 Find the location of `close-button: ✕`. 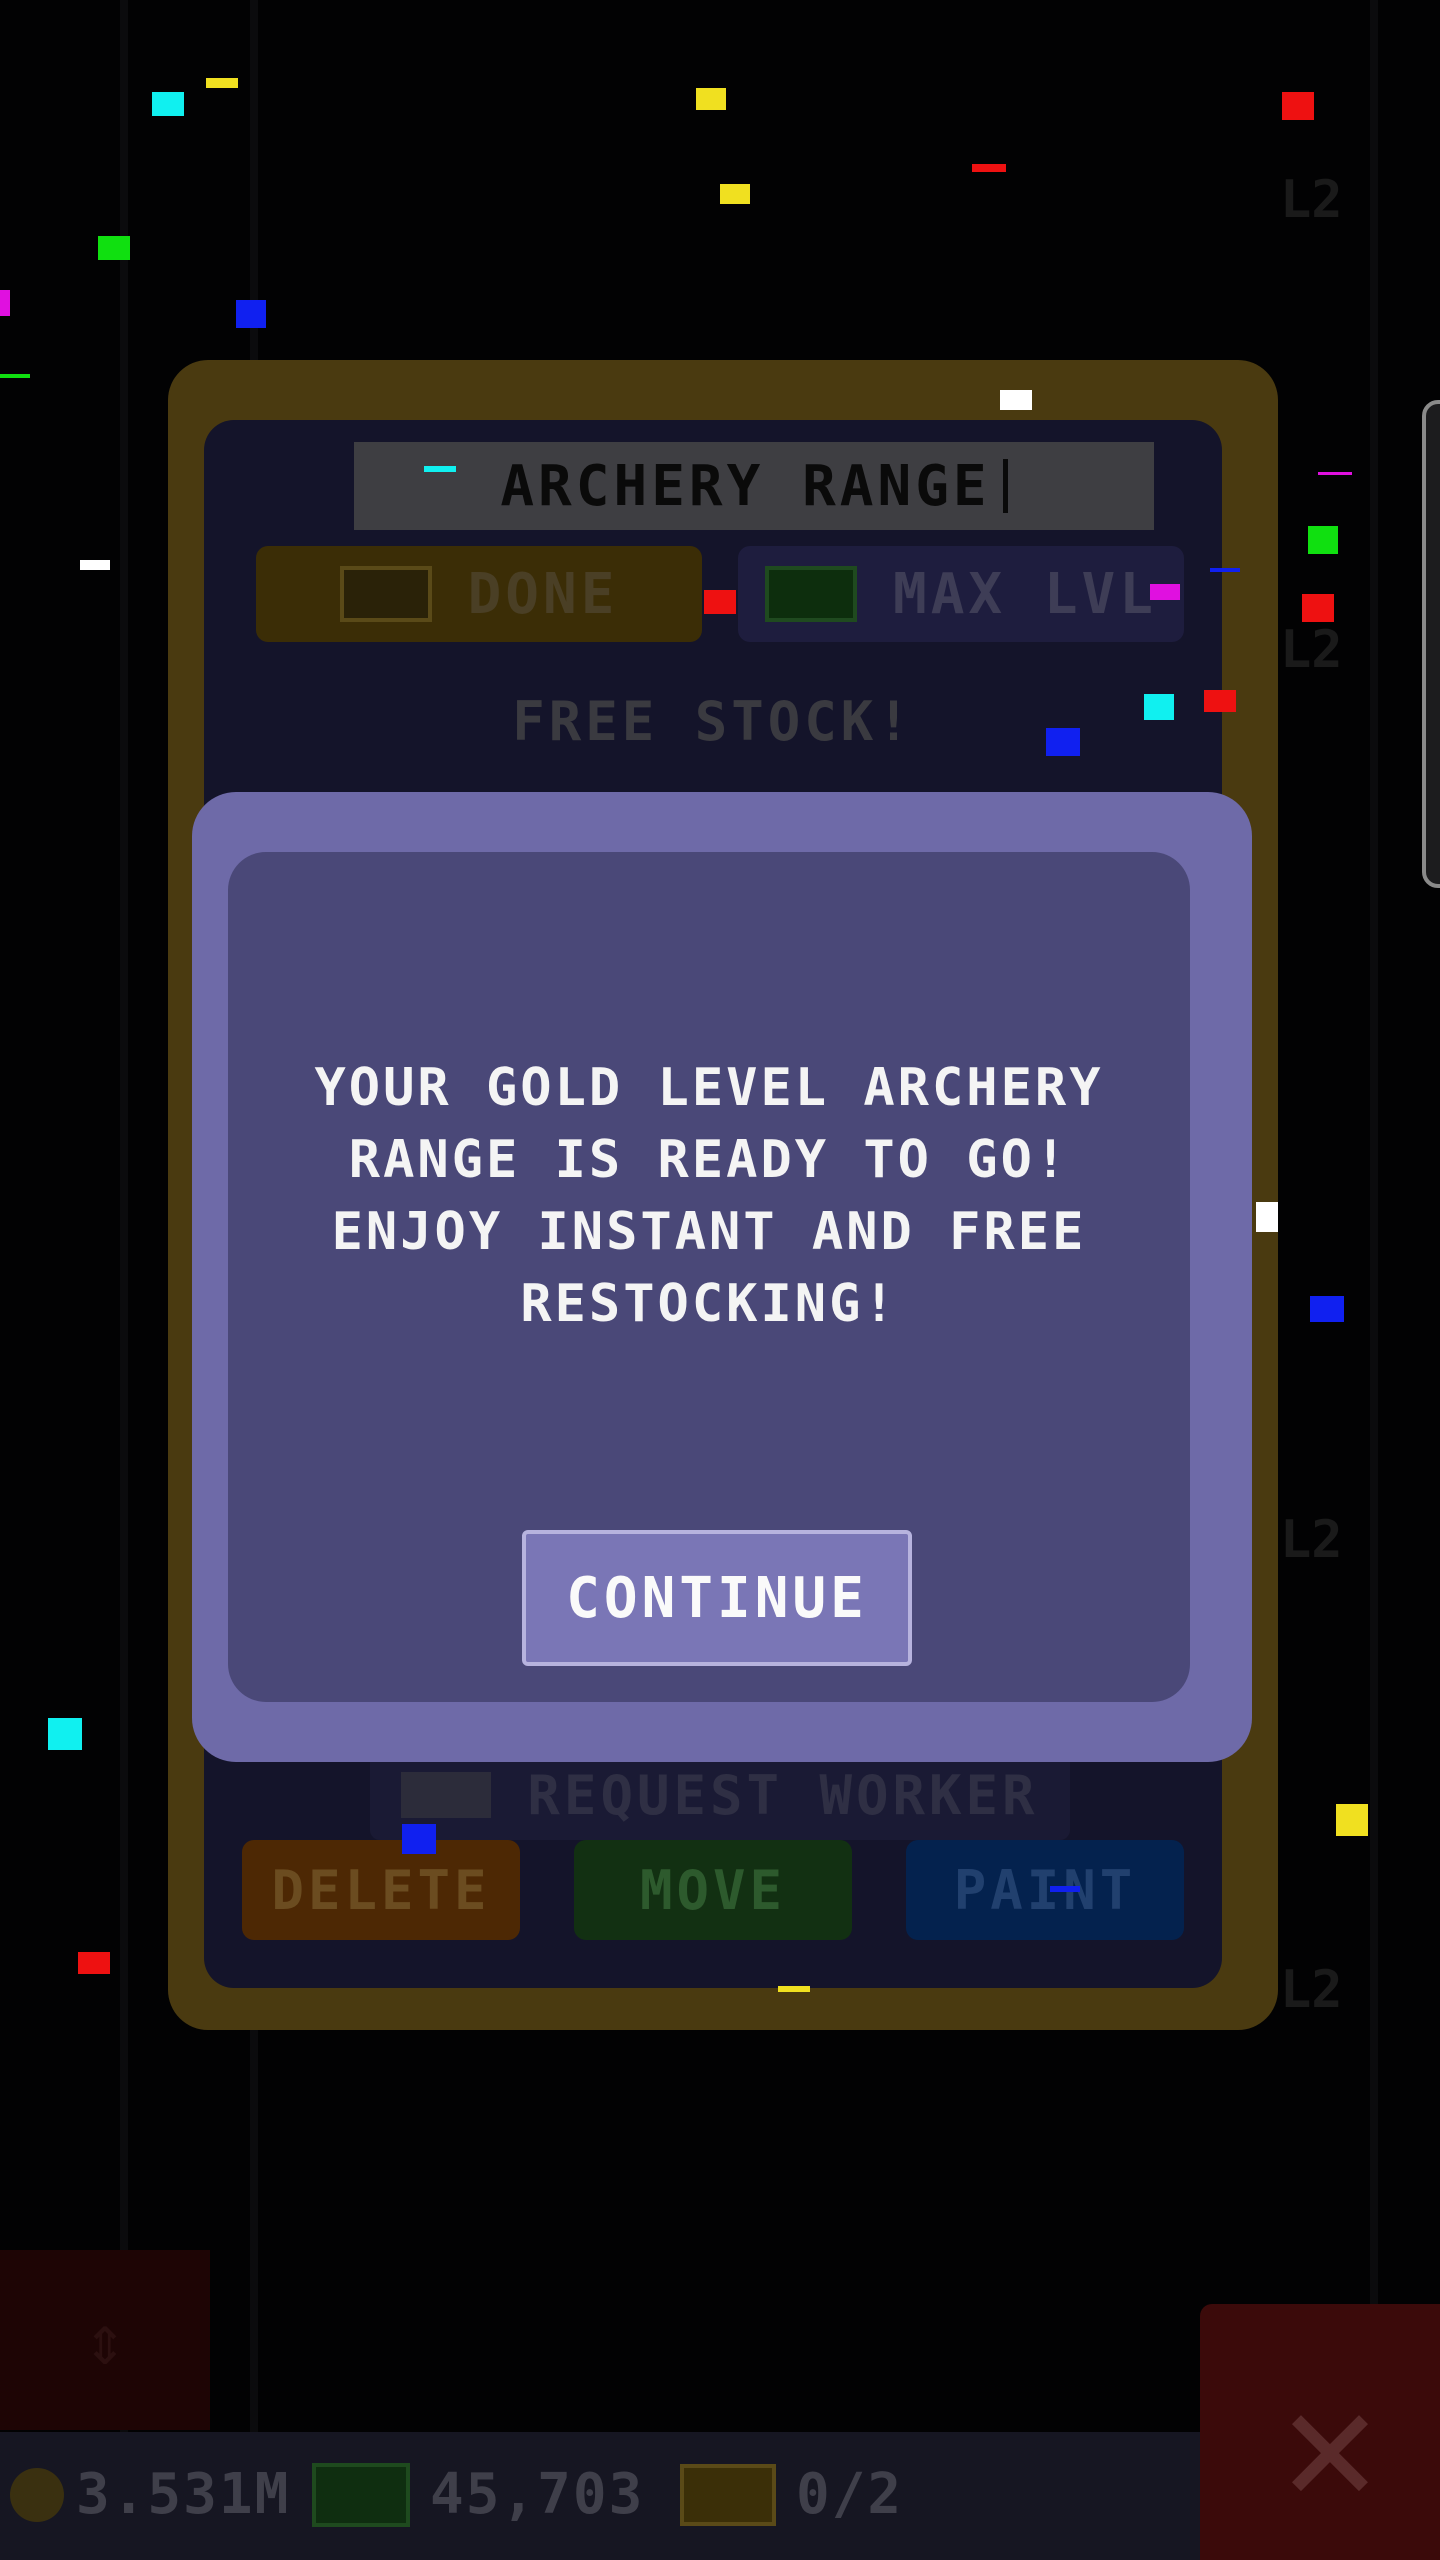

close-button: ✕ is located at coordinates (1320, 2432).